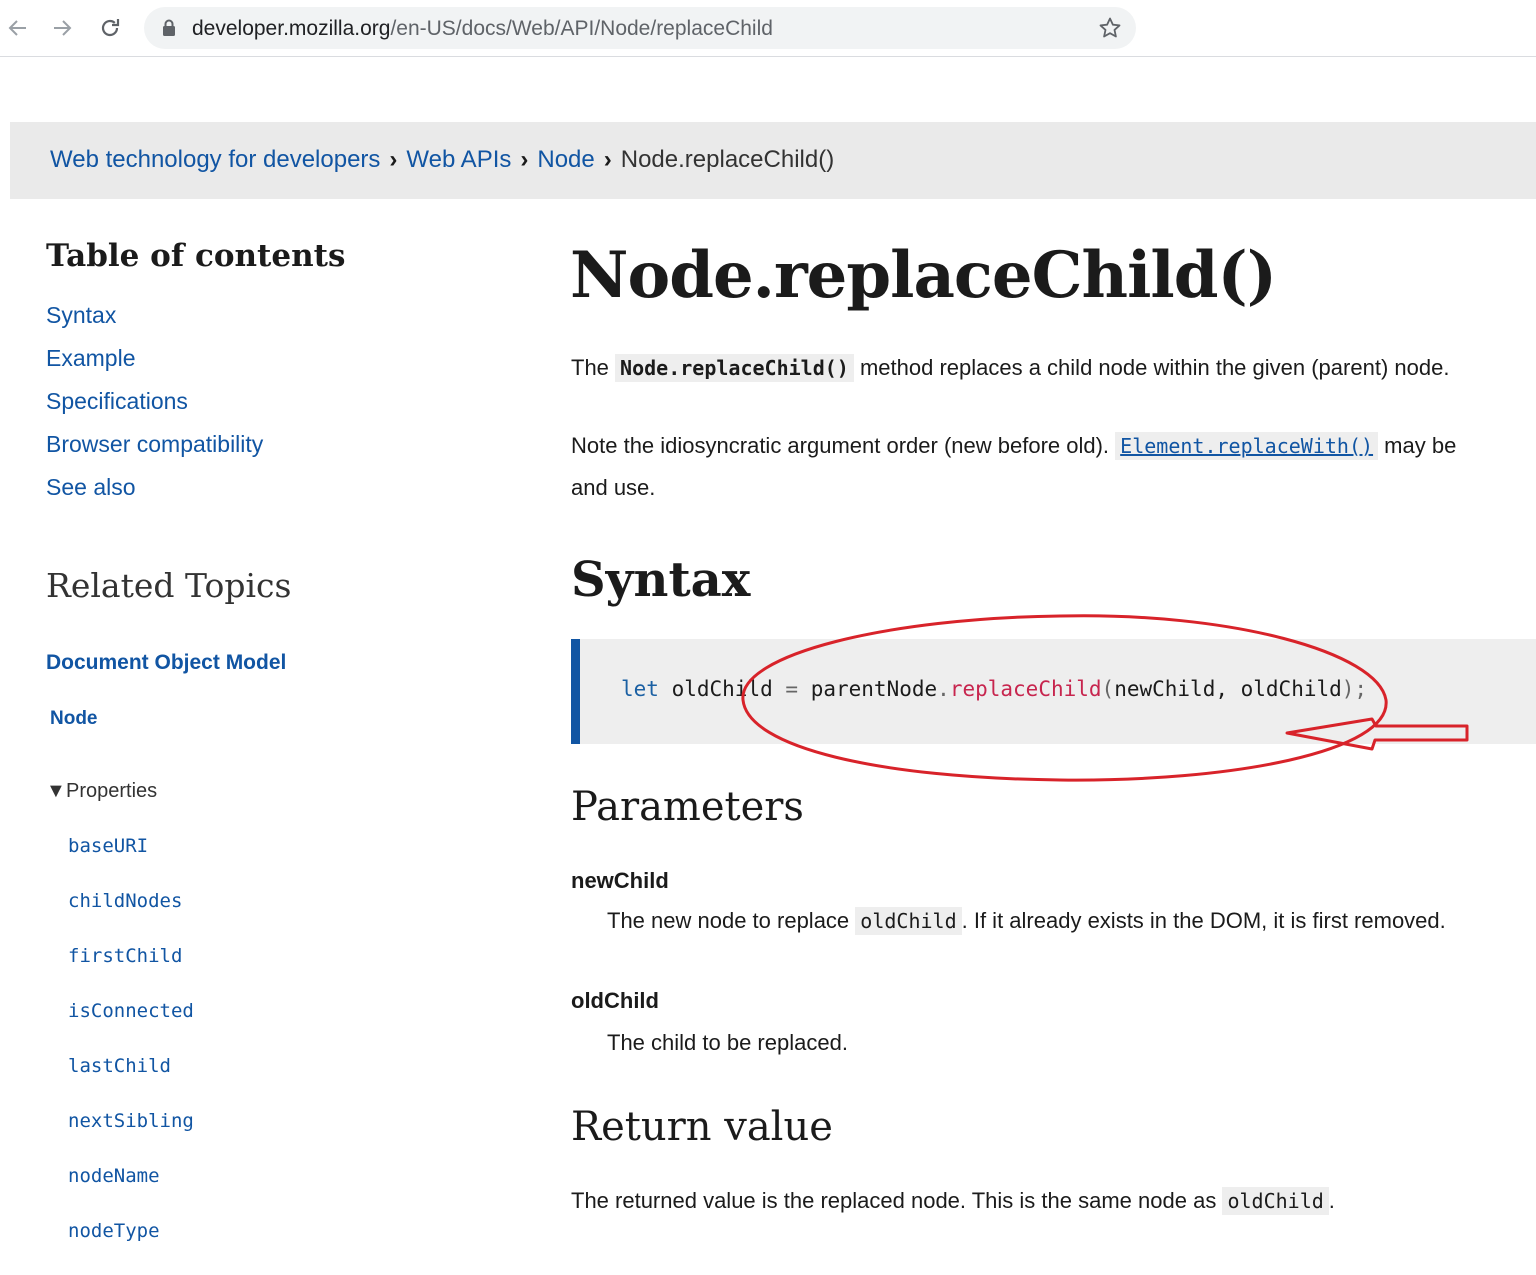 The image size is (1536, 1275). I want to click on toc-title: Table of contents, so click(196, 256).